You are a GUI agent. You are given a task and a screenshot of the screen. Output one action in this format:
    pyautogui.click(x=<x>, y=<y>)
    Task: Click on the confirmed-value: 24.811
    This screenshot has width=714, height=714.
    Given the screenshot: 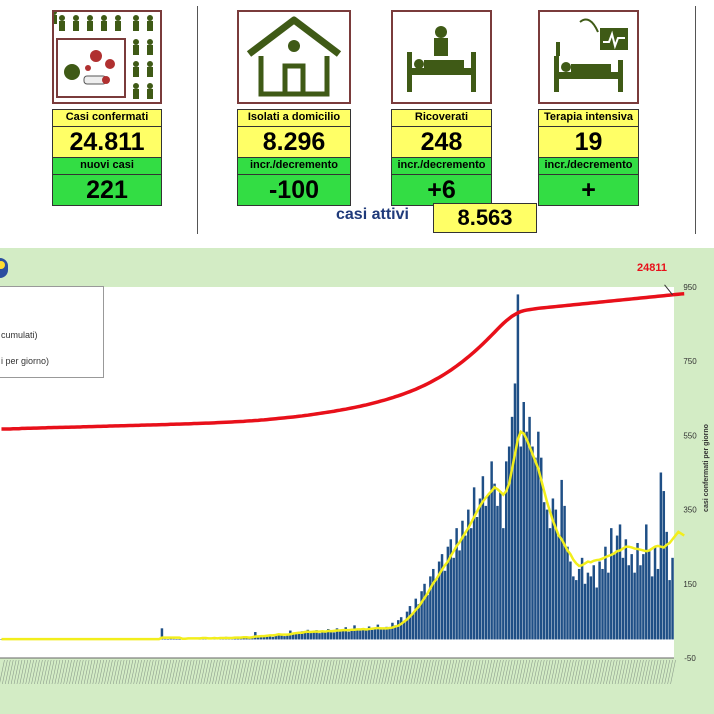 What is the action you would take?
    pyautogui.click(x=107, y=141)
    